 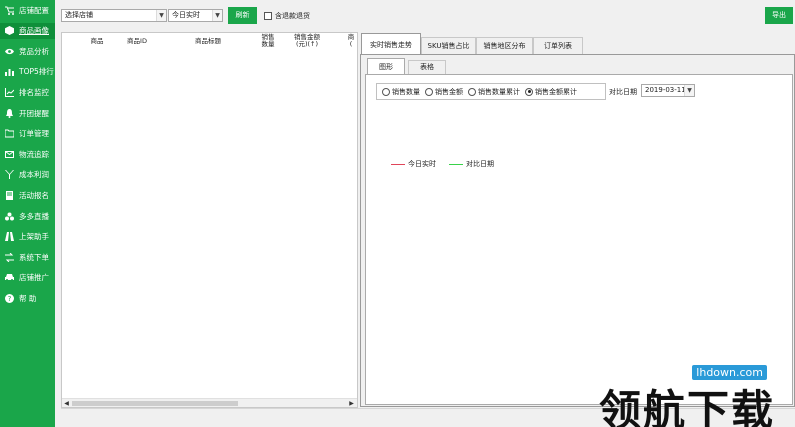 What do you see at coordinates (9, 257) in the screenshot?
I see `exchange-icon` at bounding box center [9, 257].